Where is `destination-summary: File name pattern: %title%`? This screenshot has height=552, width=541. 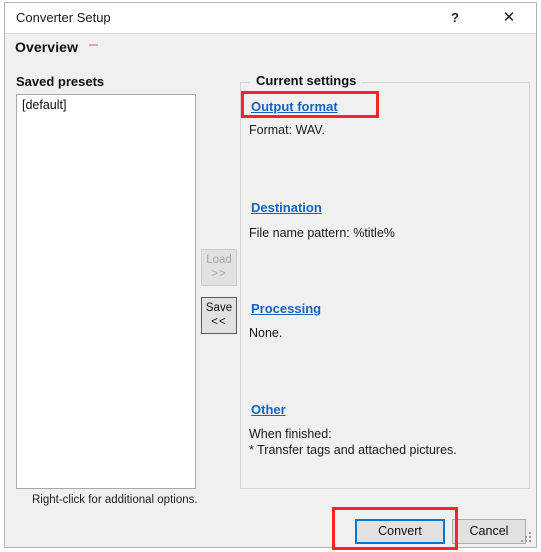 destination-summary: File name pattern: %title% is located at coordinates (322, 233).